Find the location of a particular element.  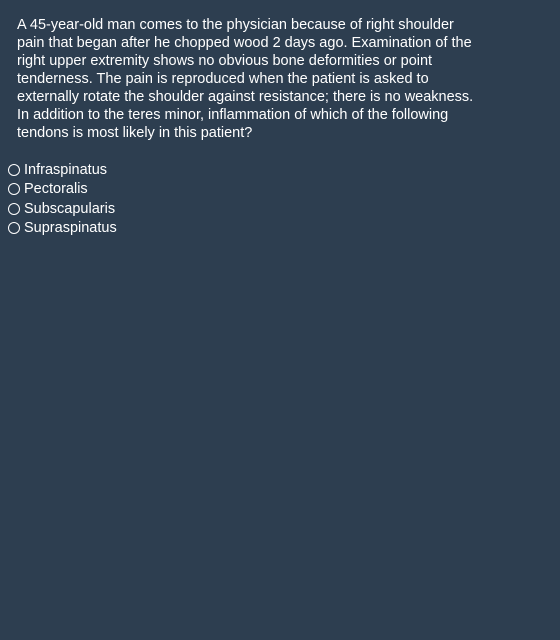

answer-option-supraspinatus: Supraspinatus is located at coordinates (62, 229).